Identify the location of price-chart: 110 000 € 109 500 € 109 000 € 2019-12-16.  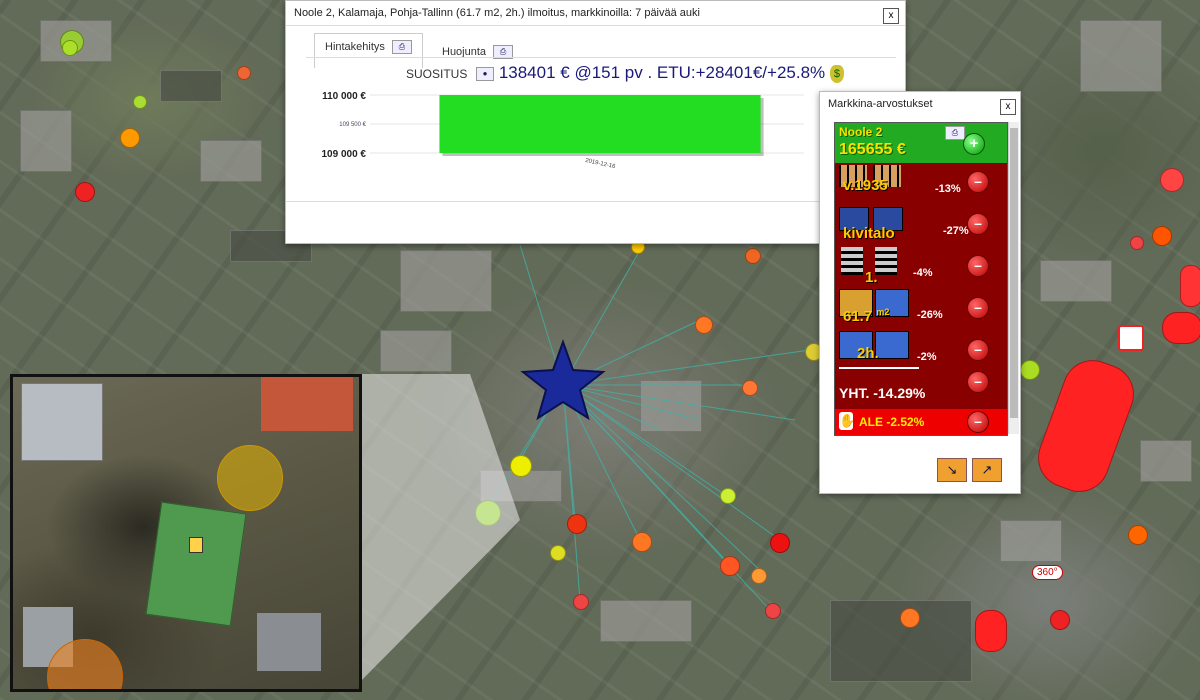
(563, 130).